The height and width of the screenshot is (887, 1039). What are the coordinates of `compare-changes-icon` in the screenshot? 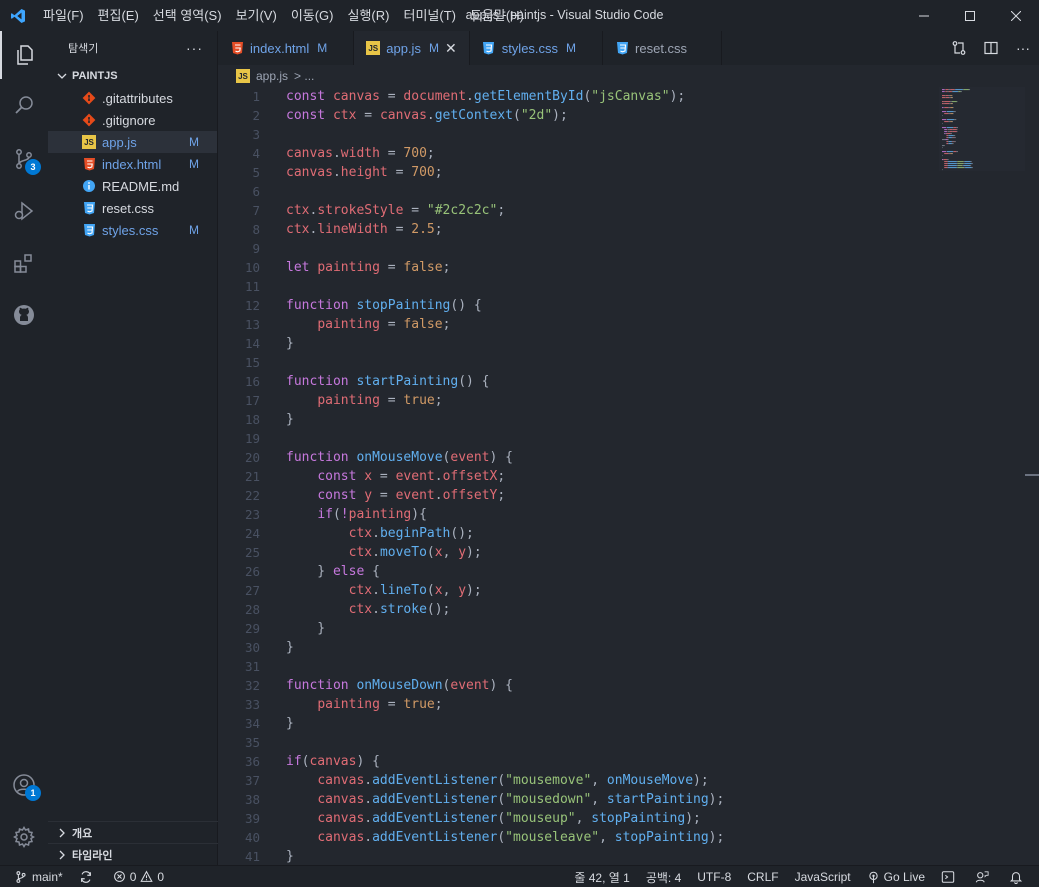 It's located at (959, 48).